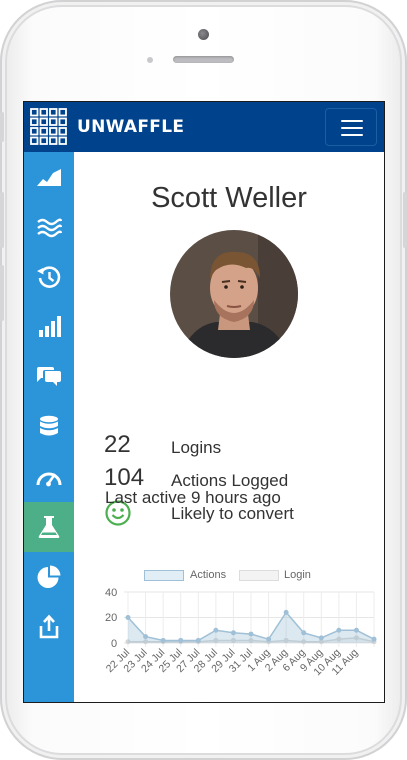  I want to click on area-chart-icon, so click(49, 177).